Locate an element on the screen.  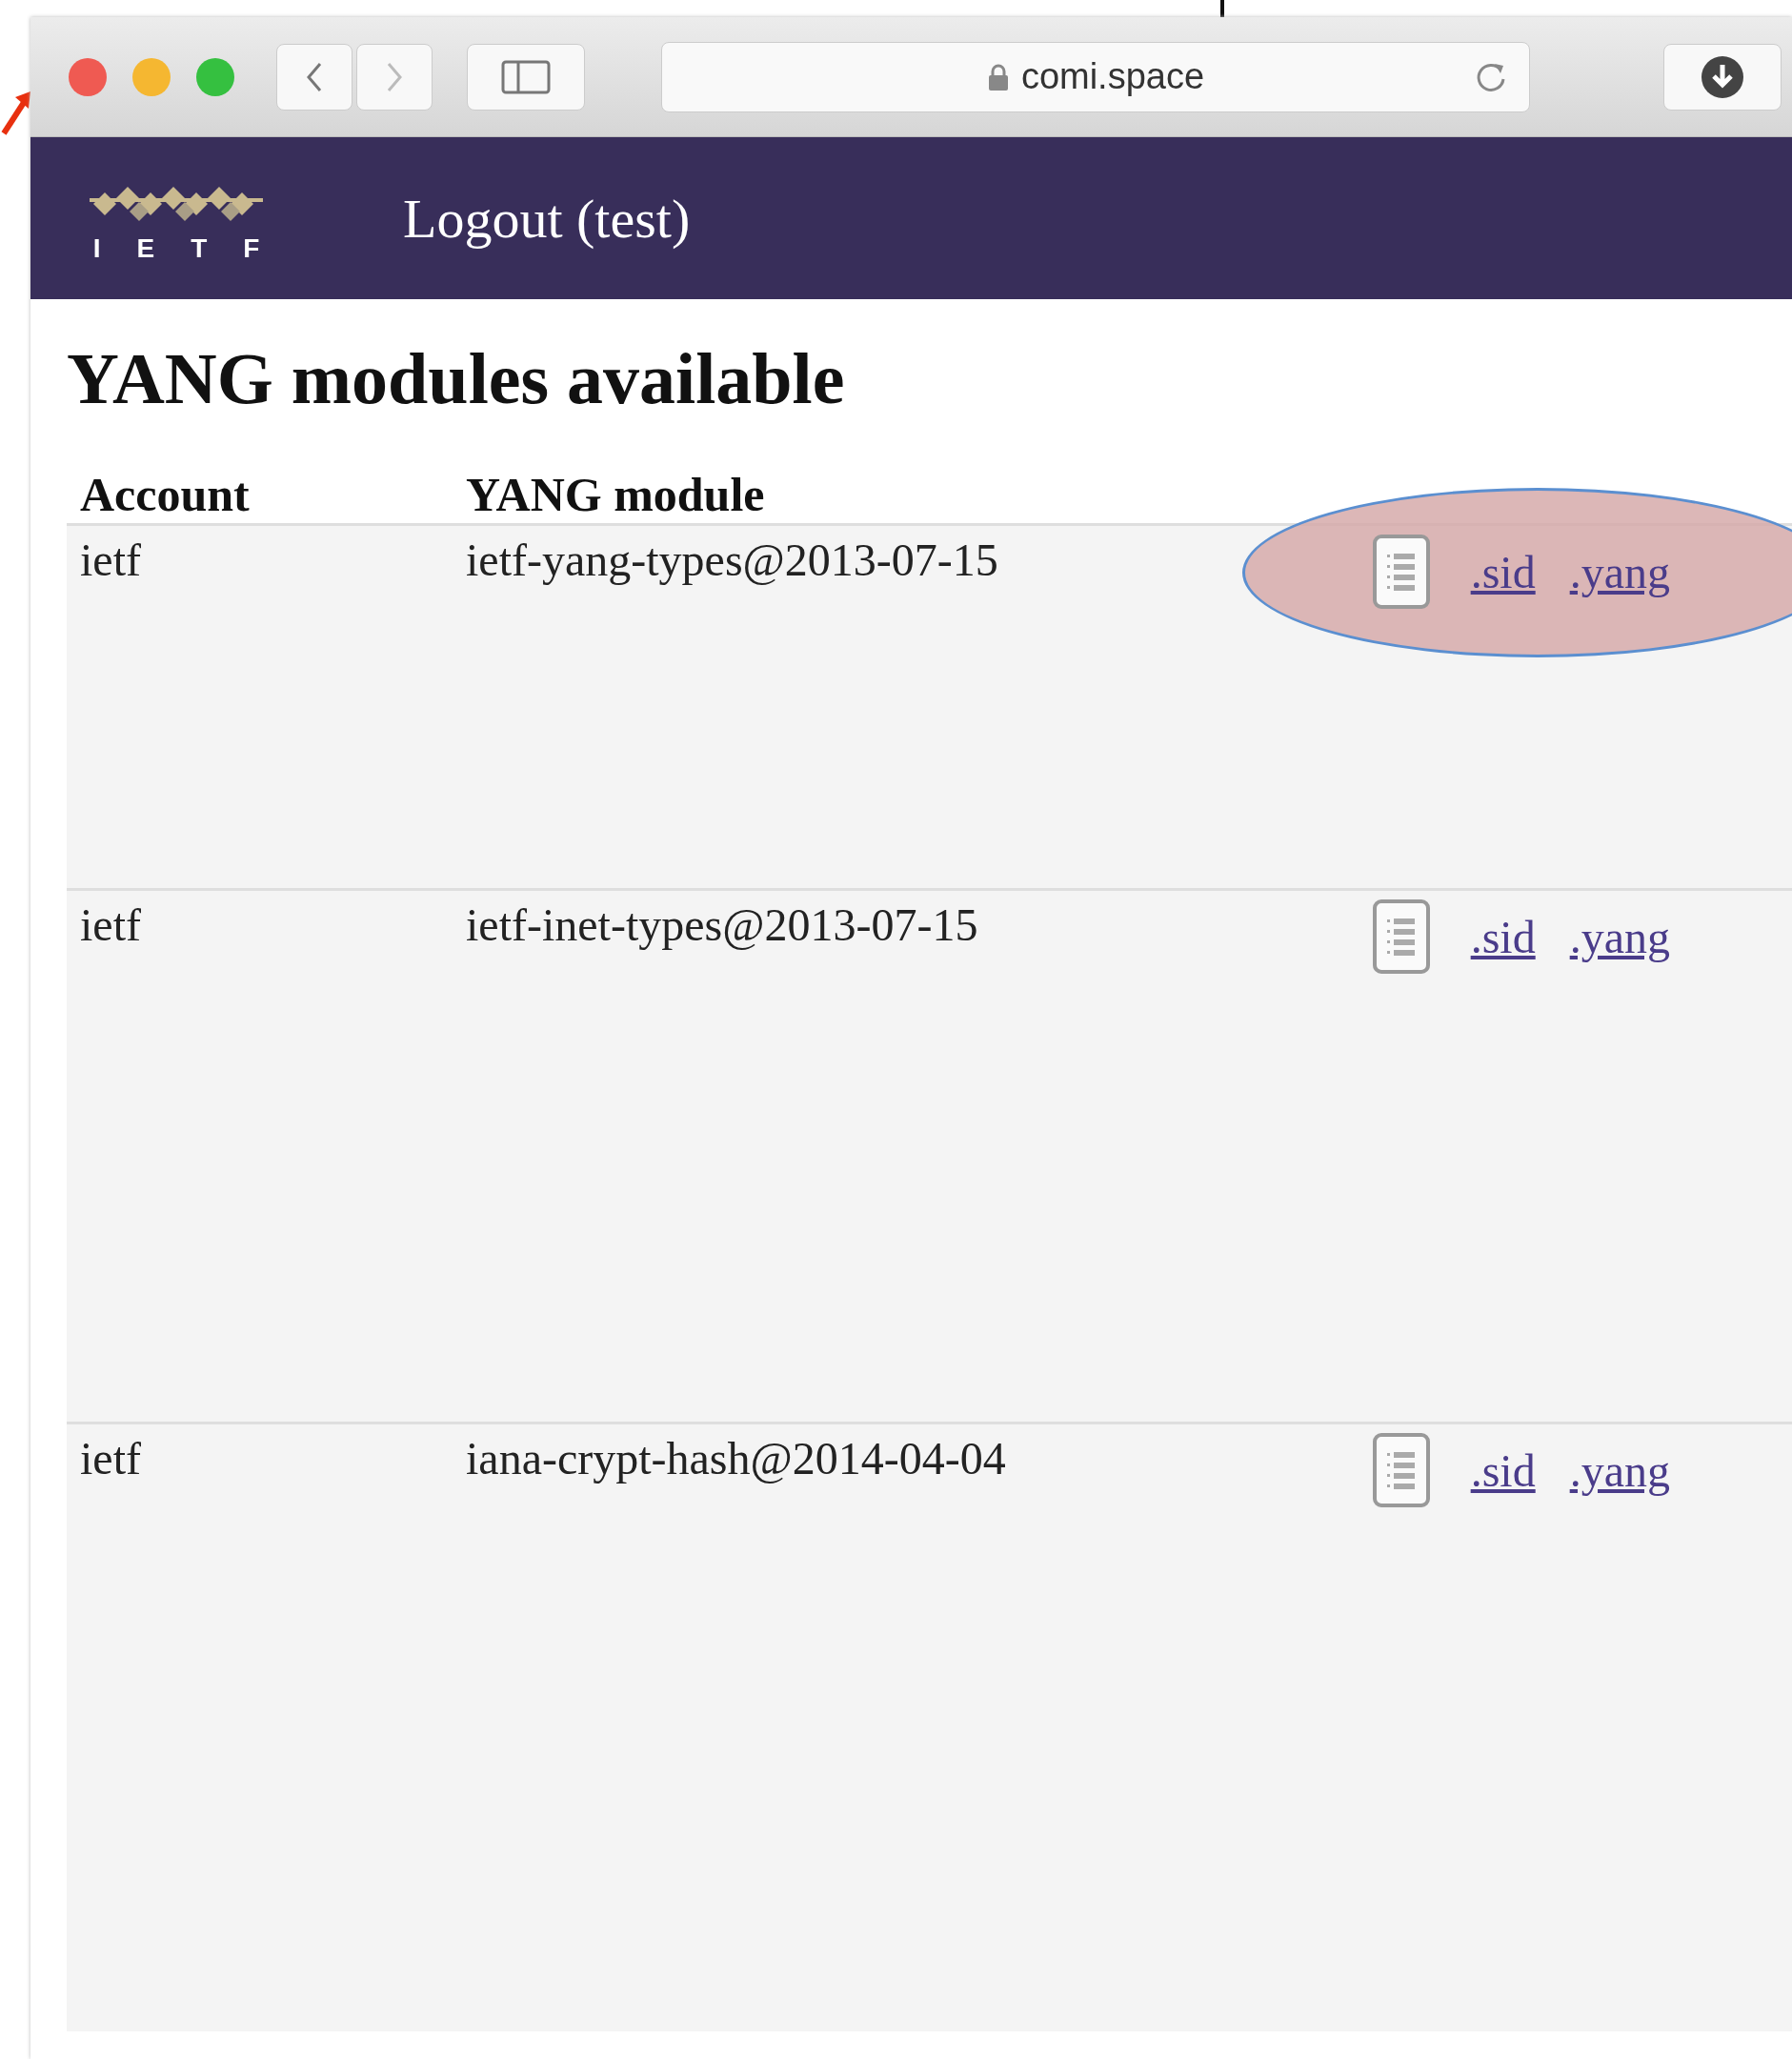
logo-letter: F is located at coordinates (251, 248).